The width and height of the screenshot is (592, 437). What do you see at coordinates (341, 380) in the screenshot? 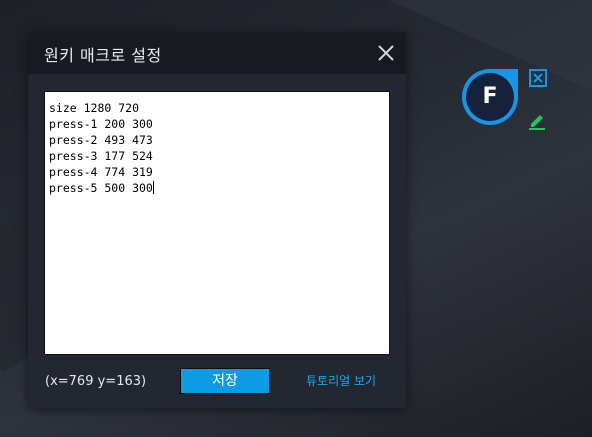
I see `tutorial-link: 튜토리얼 보기` at bounding box center [341, 380].